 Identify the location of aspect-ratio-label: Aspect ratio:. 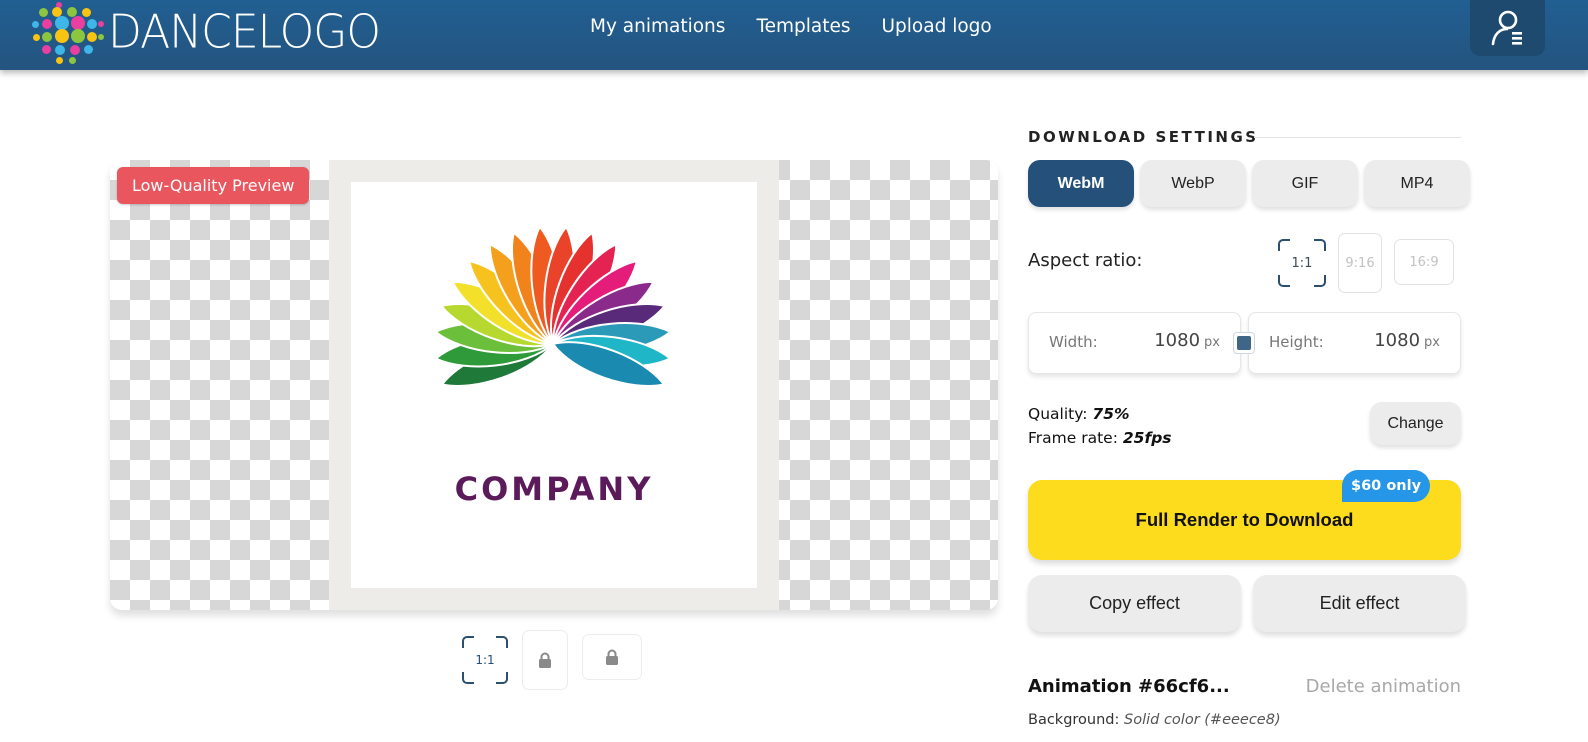
(1085, 260).